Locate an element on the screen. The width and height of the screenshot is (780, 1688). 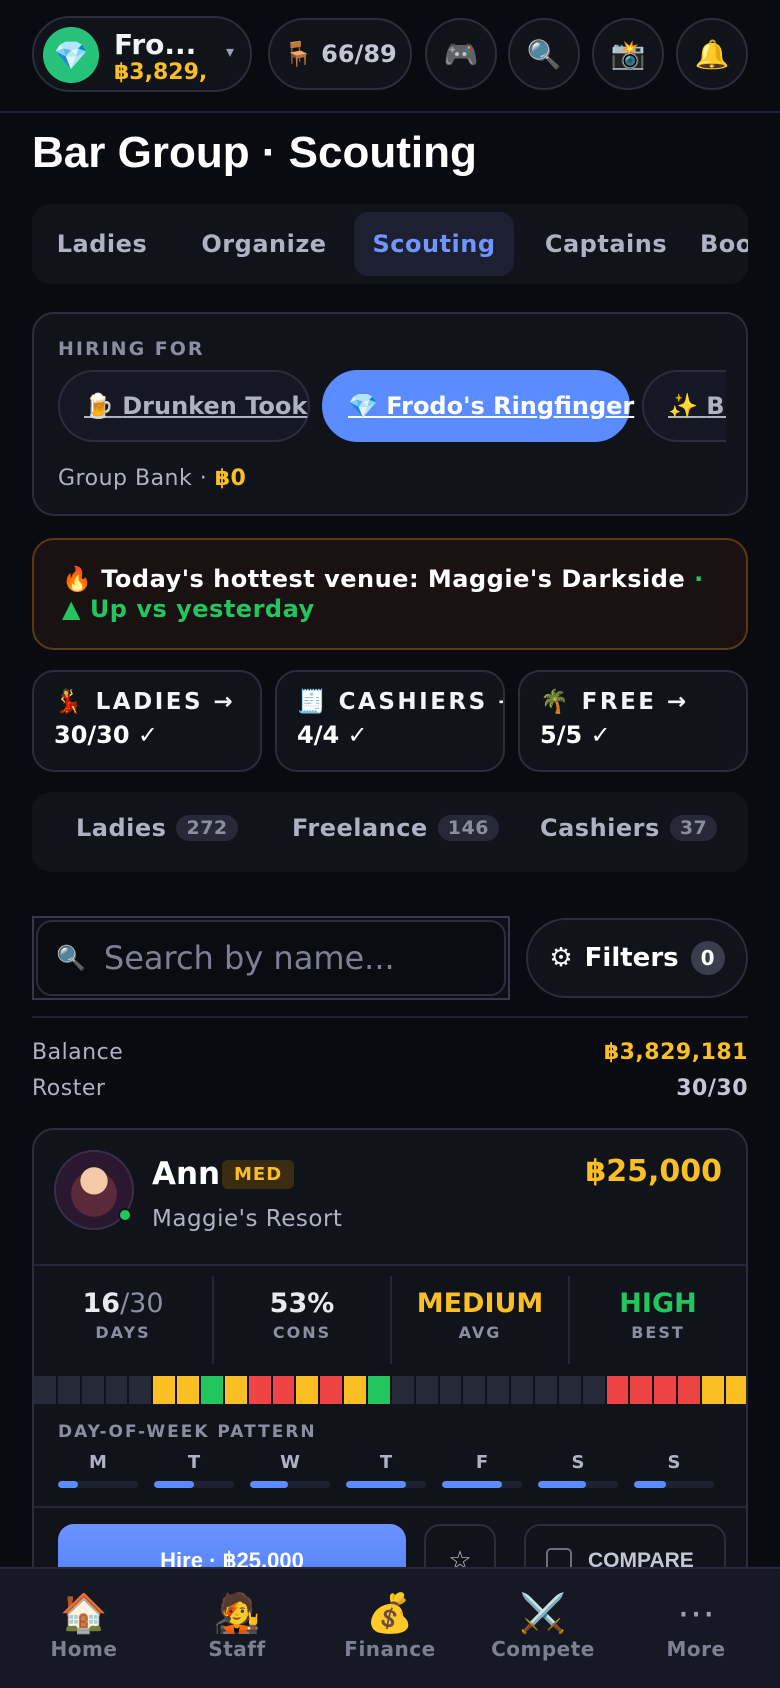
dow-day-label: F is located at coordinates (482, 1462).